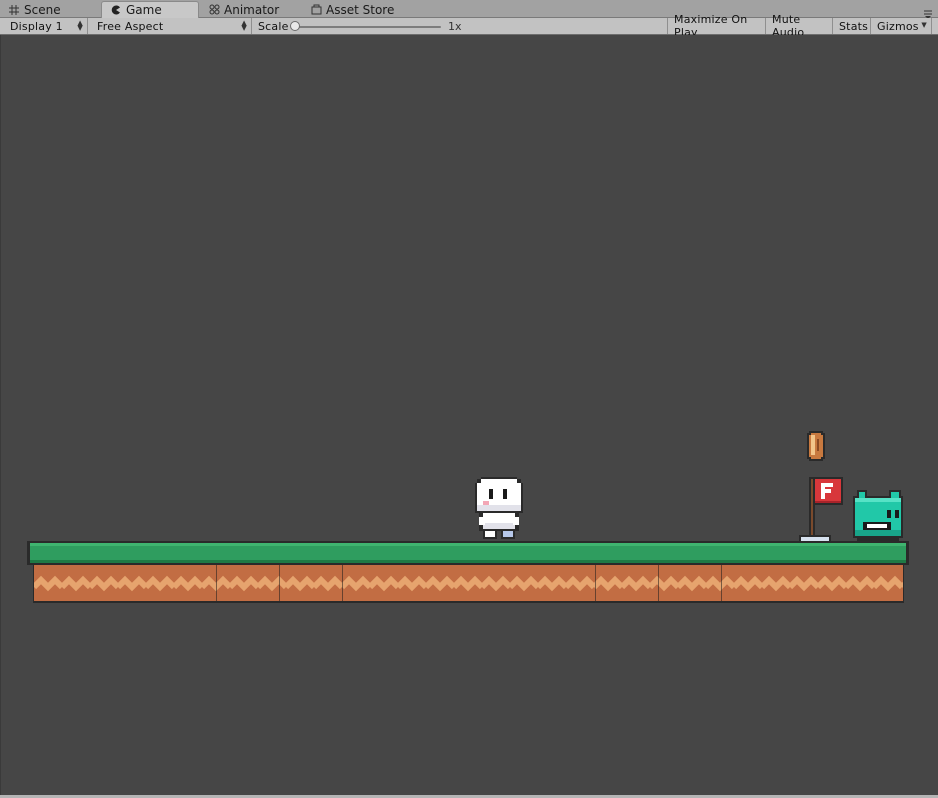 The image size is (938, 798). I want to click on player-character-sprite, so click(499, 508).